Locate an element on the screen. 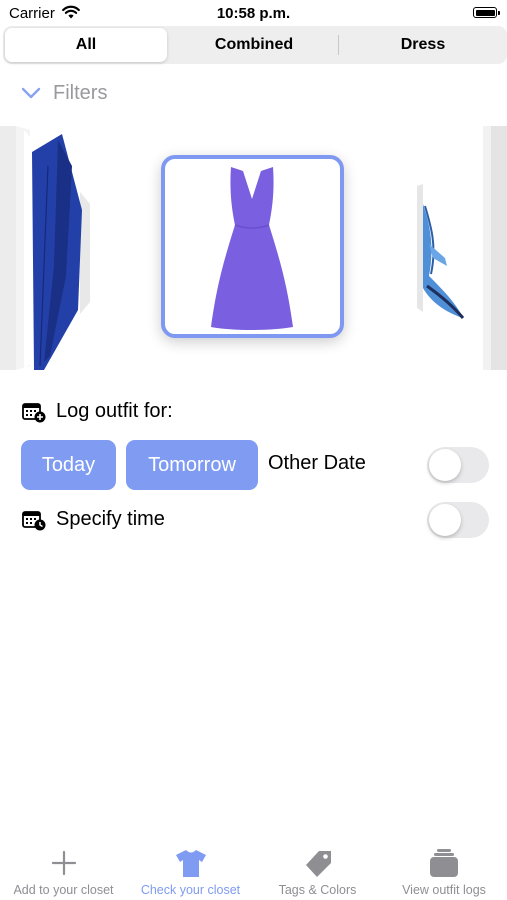 This screenshot has height=900, width=507. tab-label: Tags & Colors is located at coordinates (317, 890).